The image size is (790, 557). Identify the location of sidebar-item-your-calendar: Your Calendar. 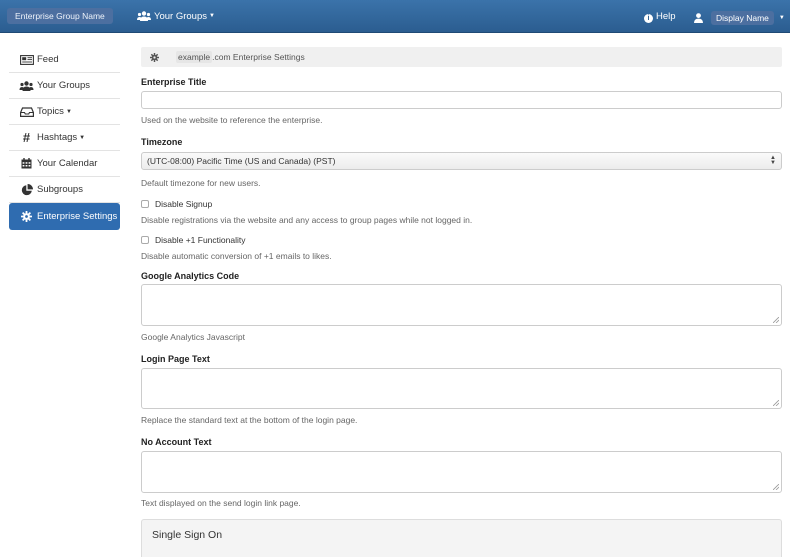
(64, 164).